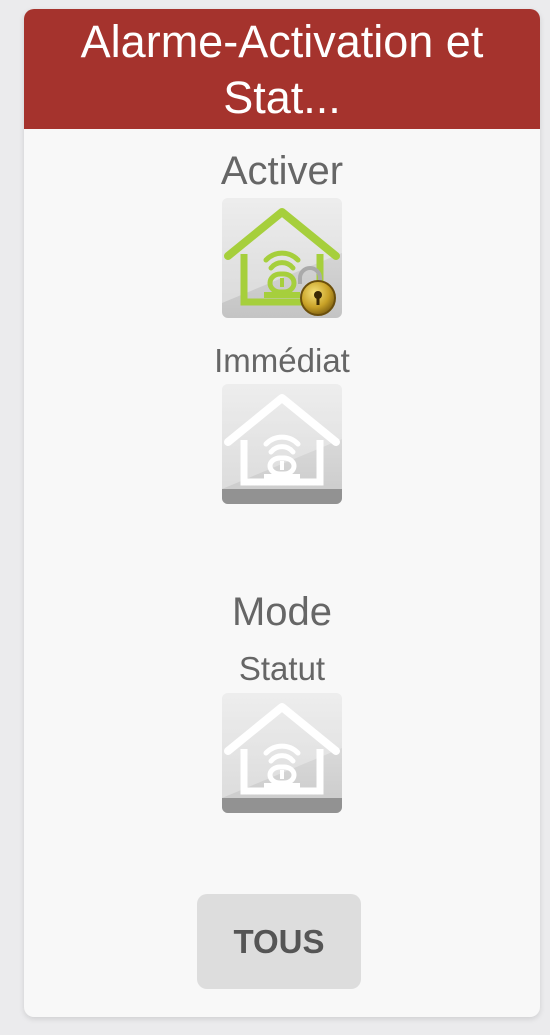 This screenshot has width=550, height=1035. I want to click on mode-label: Mode, so click(282, 612).